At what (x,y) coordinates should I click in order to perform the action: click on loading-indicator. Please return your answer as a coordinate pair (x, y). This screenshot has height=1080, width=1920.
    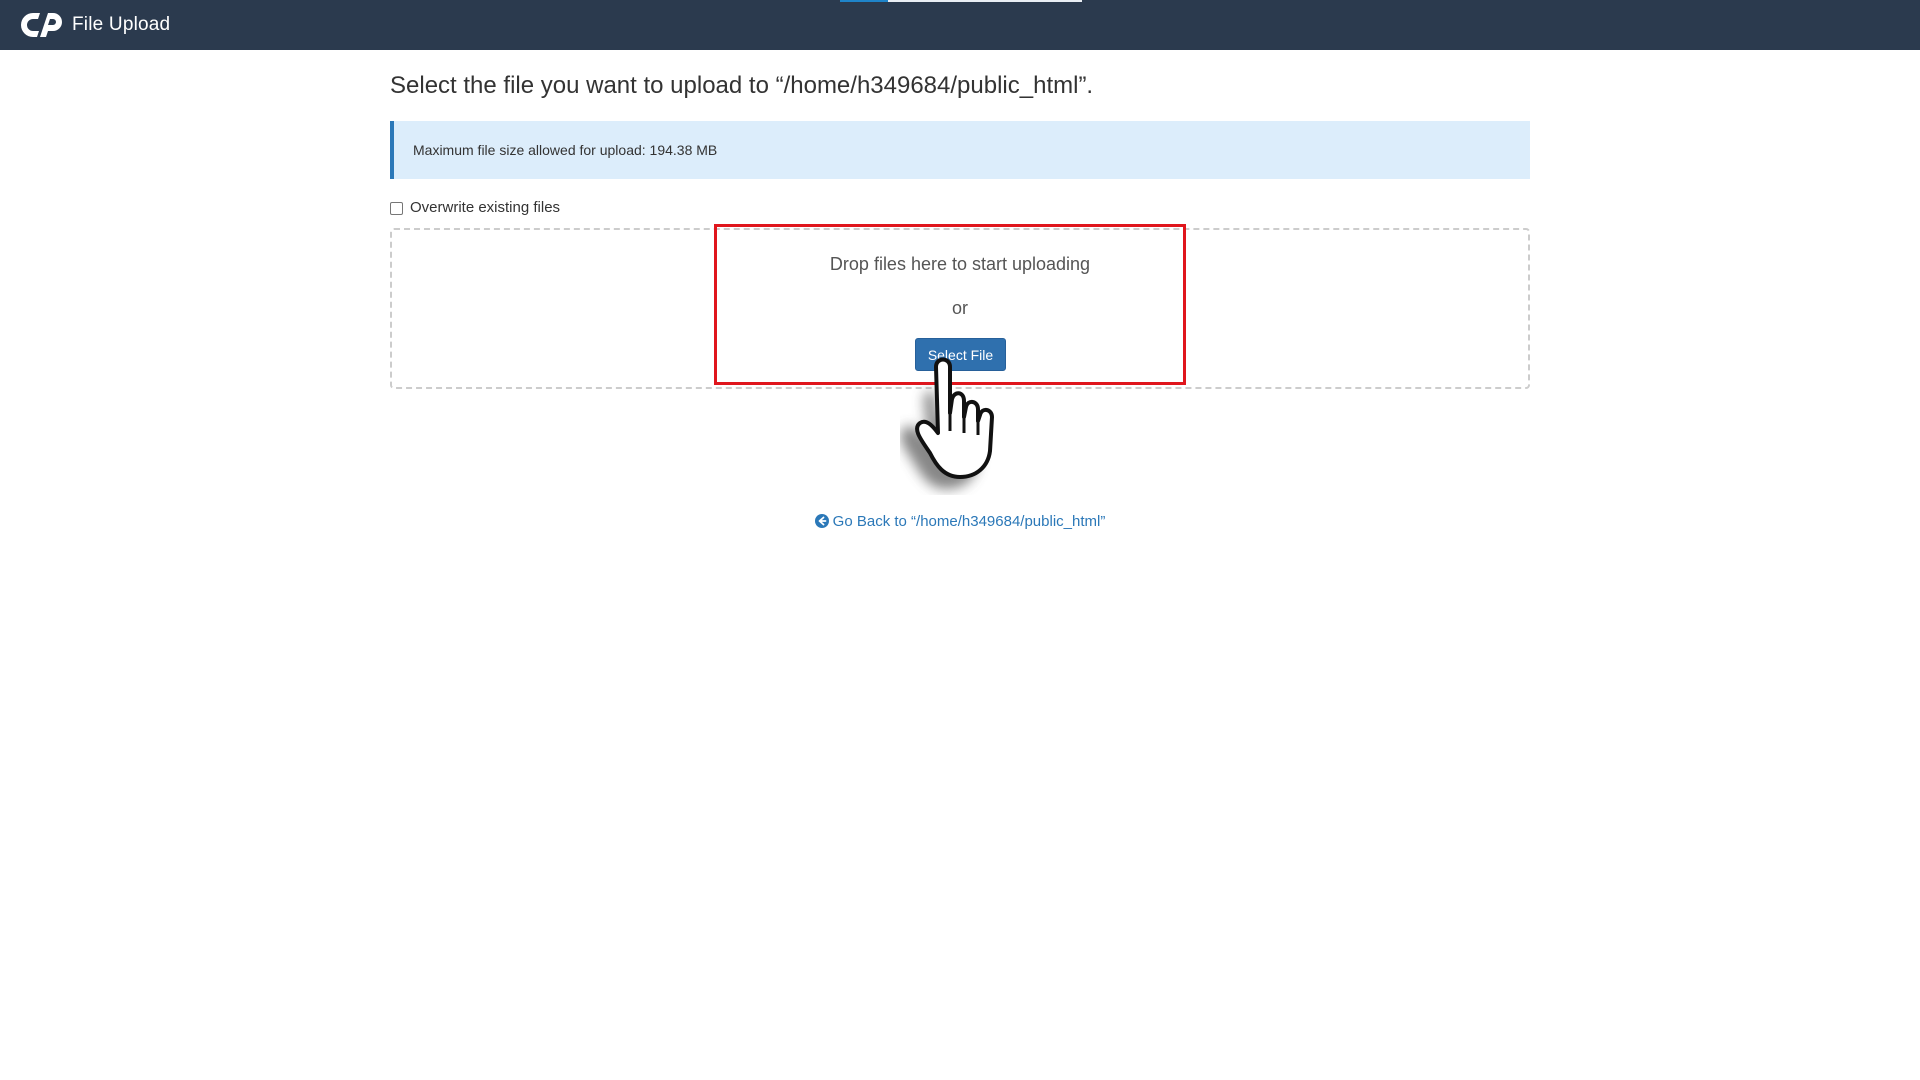
    Looking at the image, I should click on (864, 1).